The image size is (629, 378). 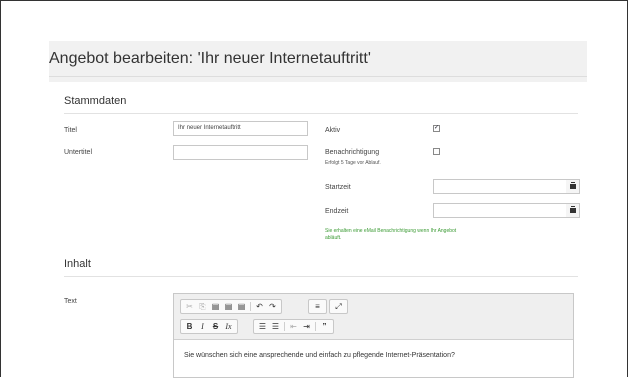 I want to click on endzeit-input, so click(x=500, y=210).